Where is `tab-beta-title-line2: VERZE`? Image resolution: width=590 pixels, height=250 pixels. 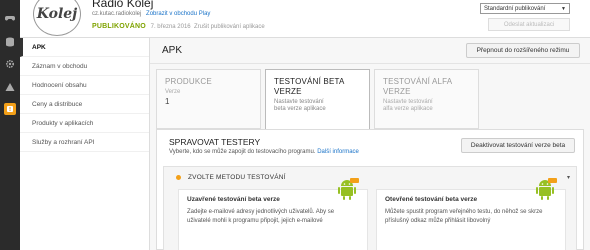
tab-beta-title-line2: VERZE is located at coordinates (288, 91).